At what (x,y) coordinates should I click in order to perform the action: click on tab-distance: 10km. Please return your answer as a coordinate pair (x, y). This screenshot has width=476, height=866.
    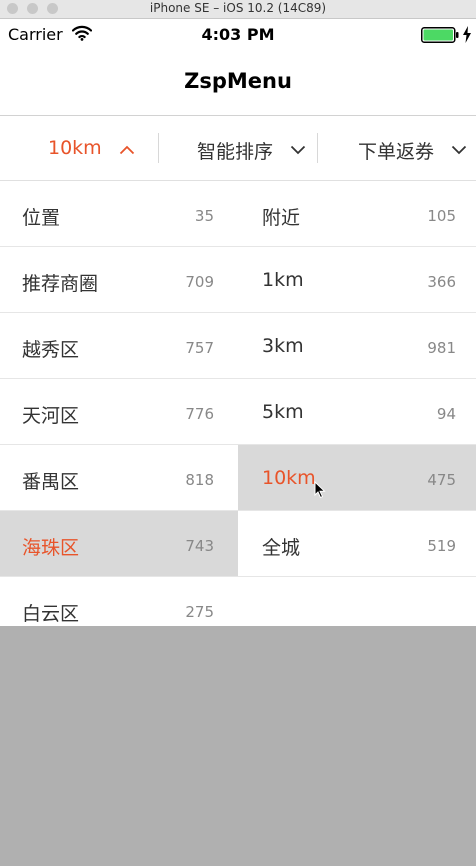
    Looking at the image, I should click on (79, 148).